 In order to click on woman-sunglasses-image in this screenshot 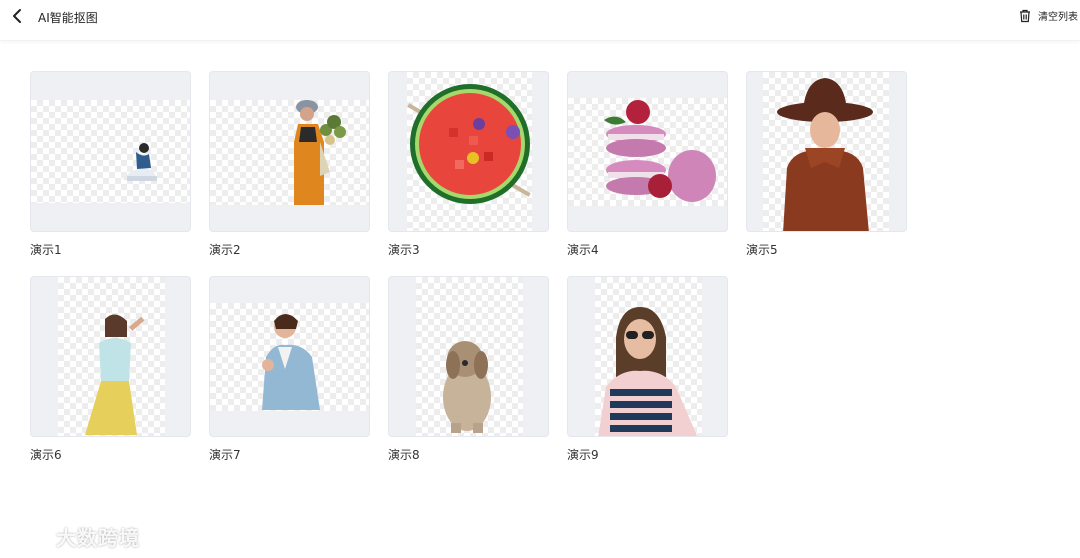, I will do `click(648, 371)`.